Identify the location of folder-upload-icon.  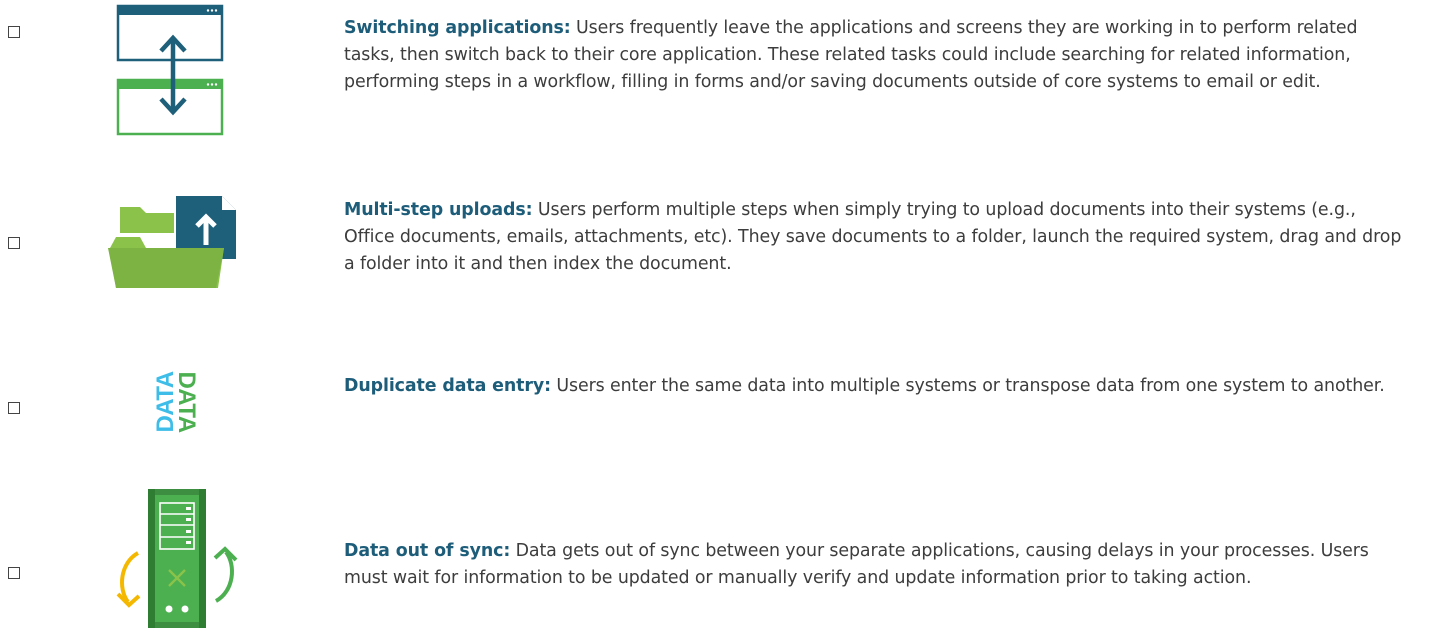
(172, 244).